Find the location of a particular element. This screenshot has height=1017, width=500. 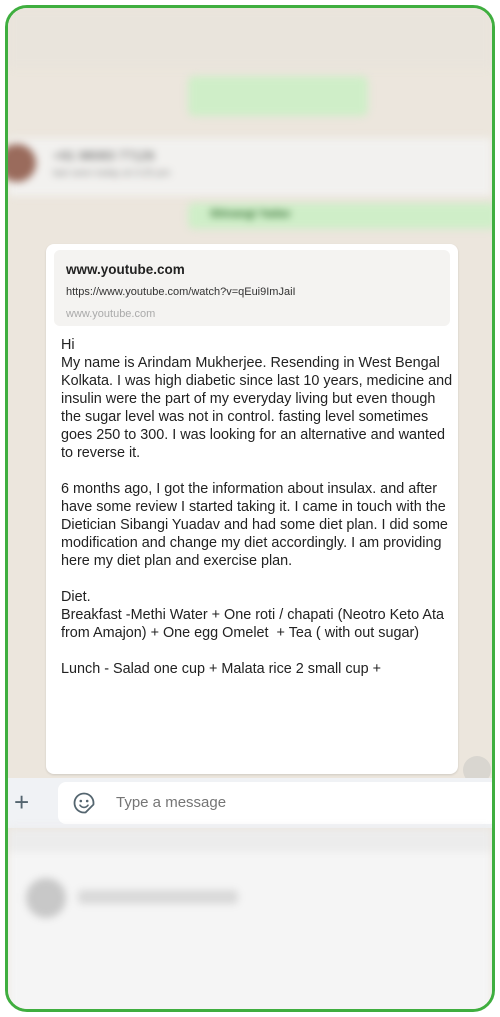

bottom-bar is located at coordinates (250, 840).